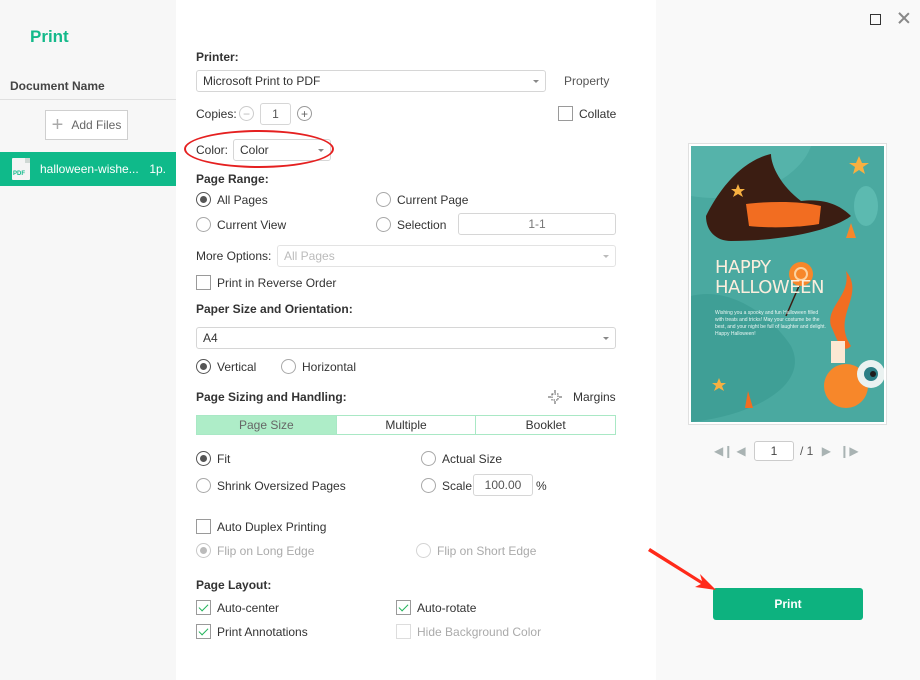  I want to click on document-name-header: Document Name, so click(57, 86).